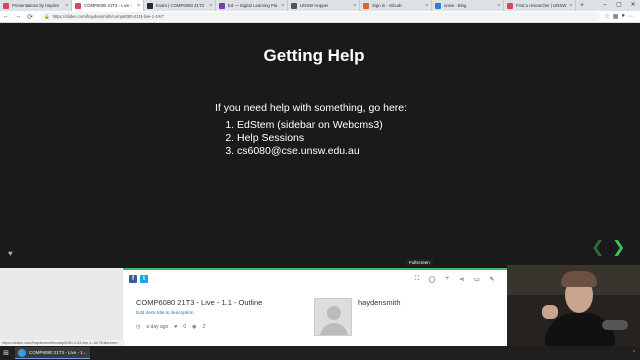 The width and height of the screenshot is (640, 360). Describe the element at coordinates (165, 313) in the screenshot. I see `edit-deck-link: Edit deck title & description` at that location.